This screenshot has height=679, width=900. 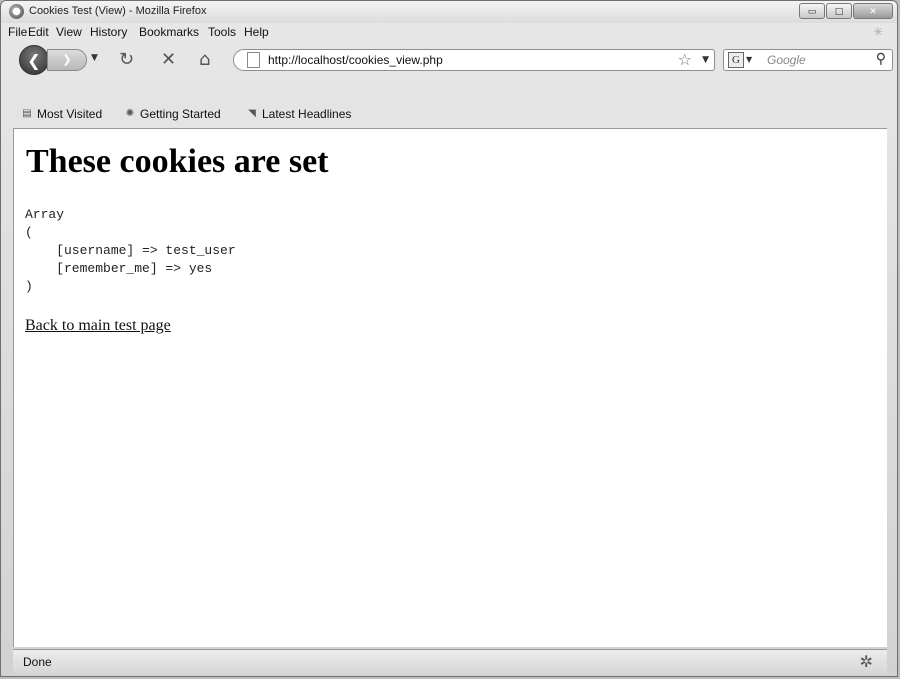 What do you see at coordinates (685, 59) in the screenshot?
I see `bookmark-star-icon: ☆` at bounding box center [685, 59].